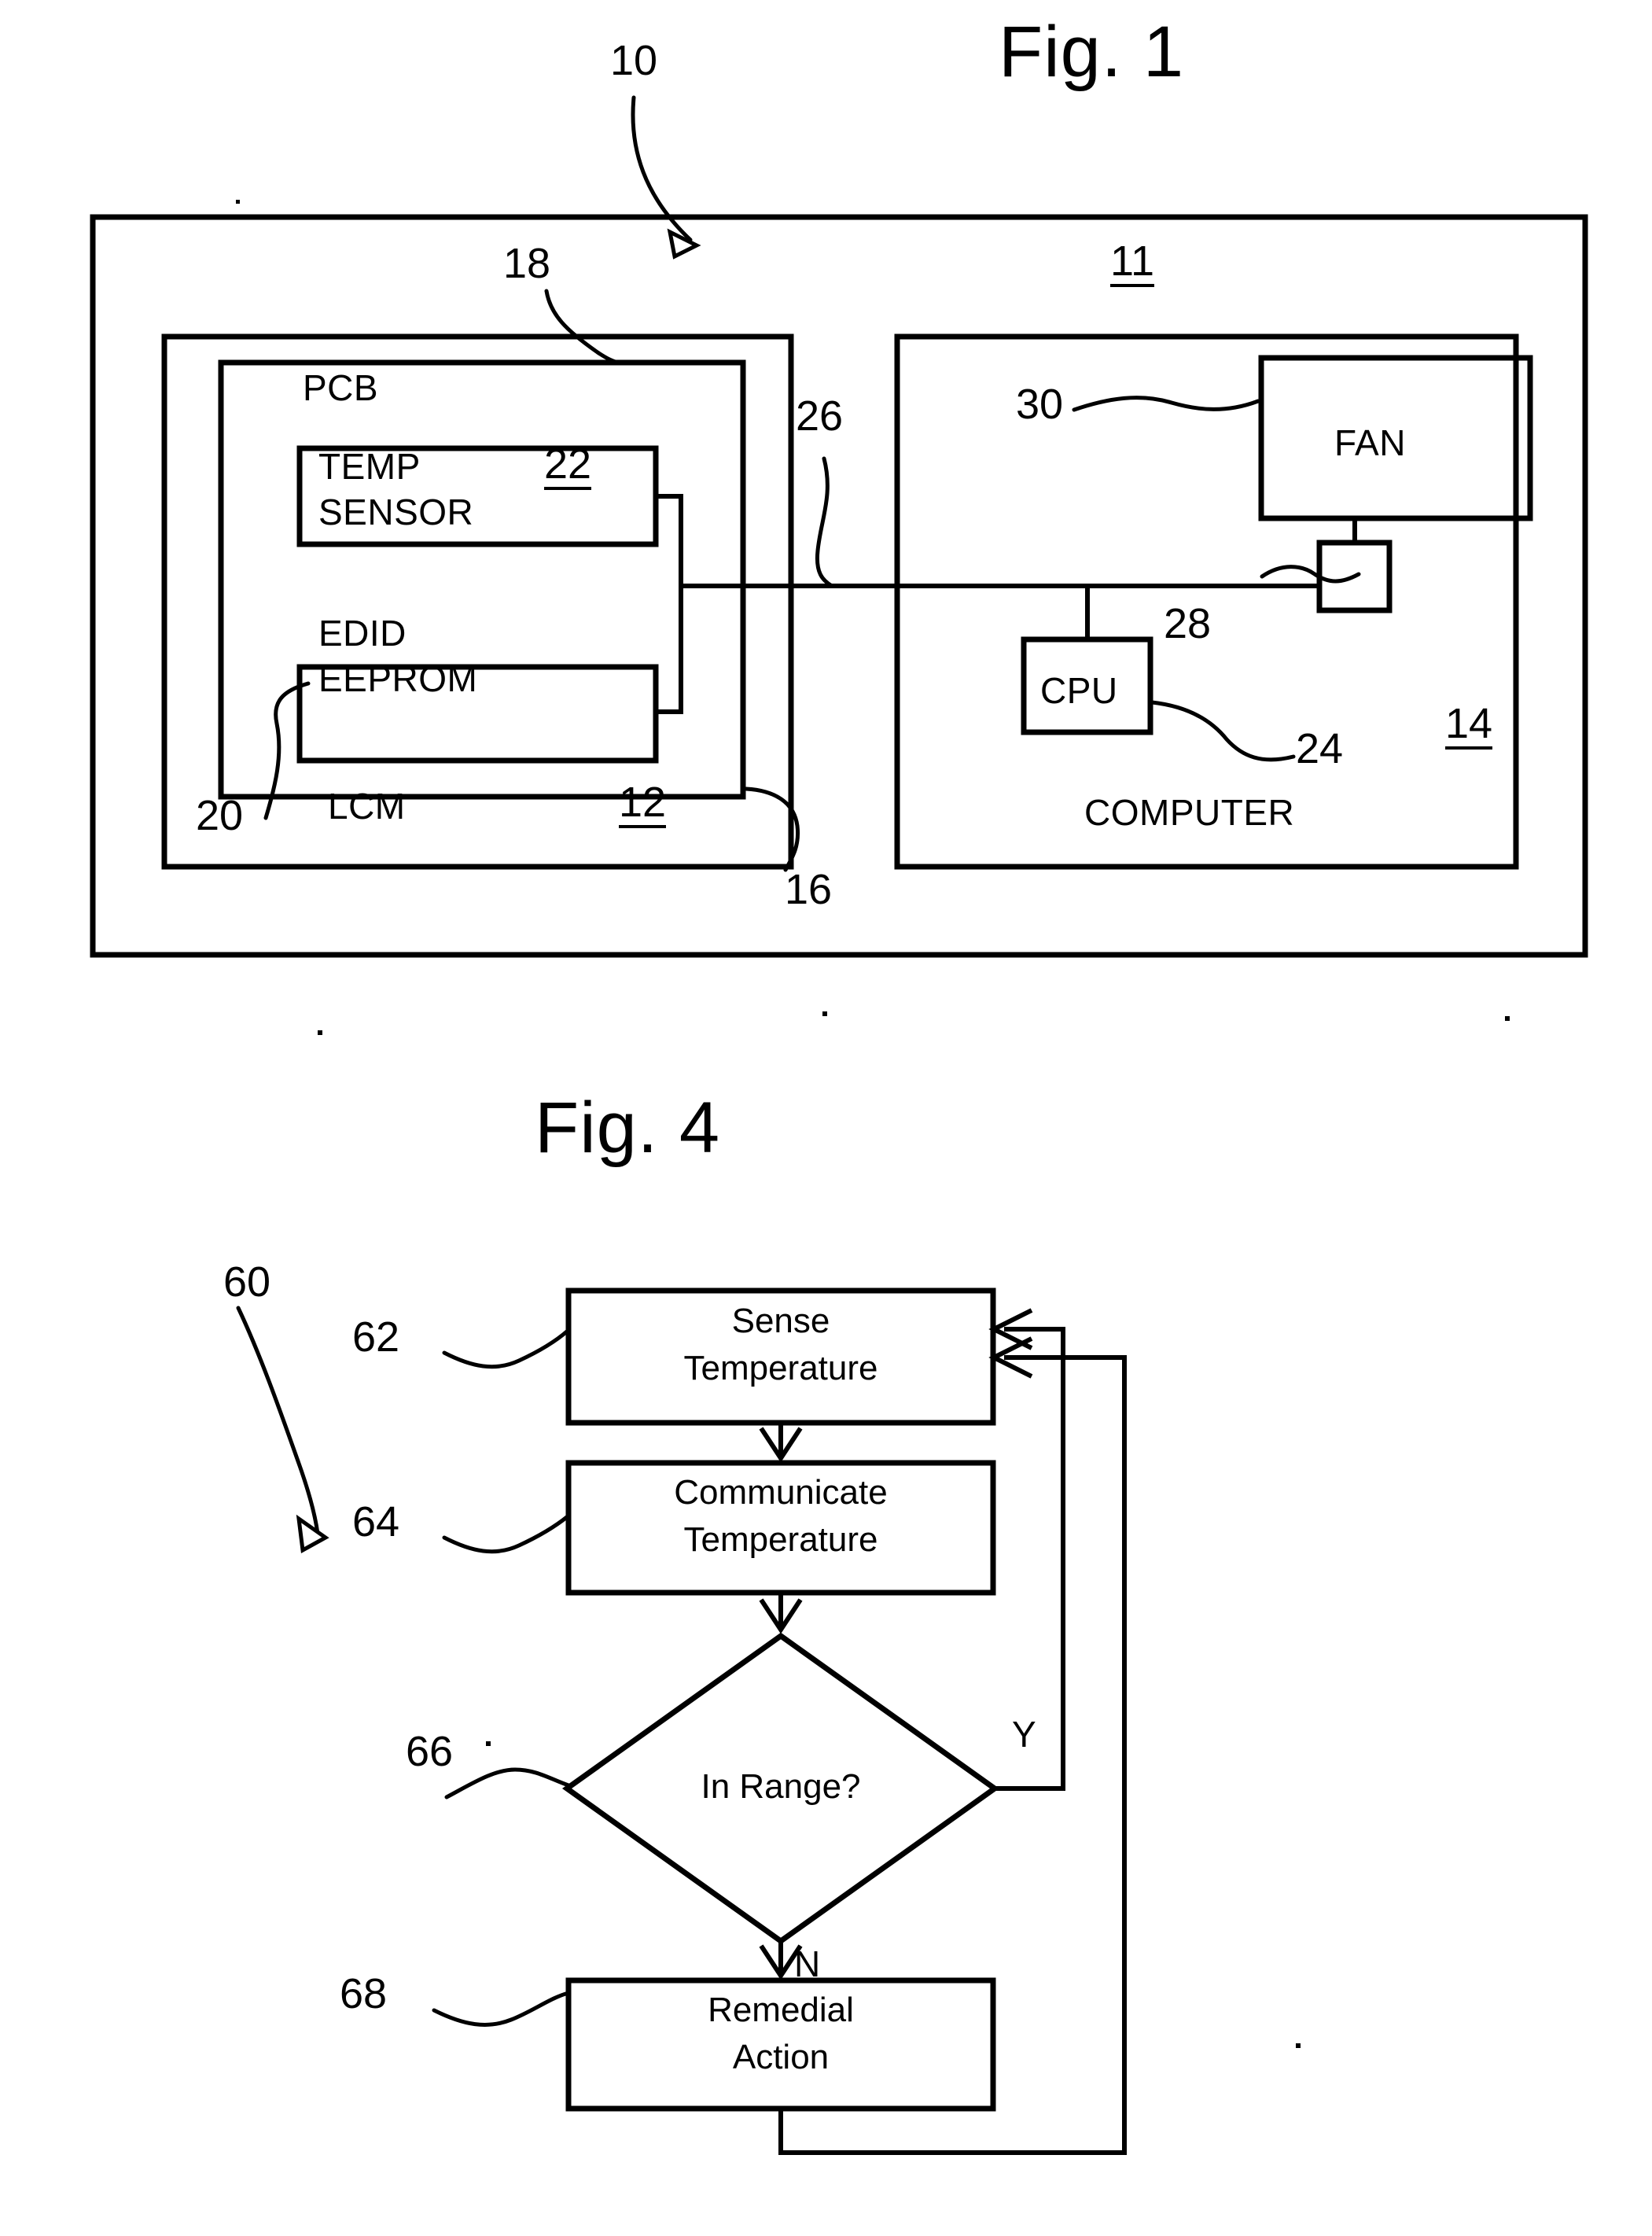 This screenshot has height=2236, width=1652. I want to click on edge-label-yes: Y, so click(1024, 1735).